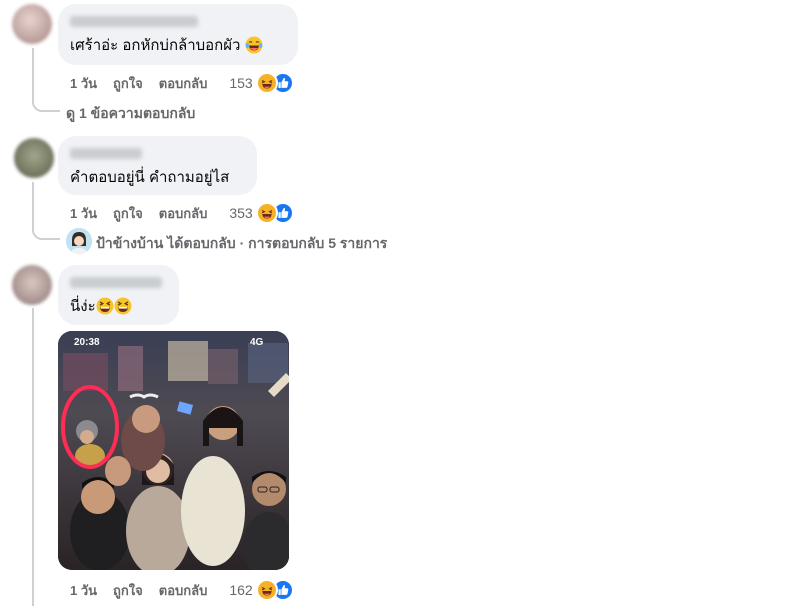 This screenshot has width=800, height=606. What do you see at coordinates (150, 177) in the screenshot?
I see `comment-text: คำตอบอยู่นี่ คำถามอยู่ไส` at bounding box center [150, 177].